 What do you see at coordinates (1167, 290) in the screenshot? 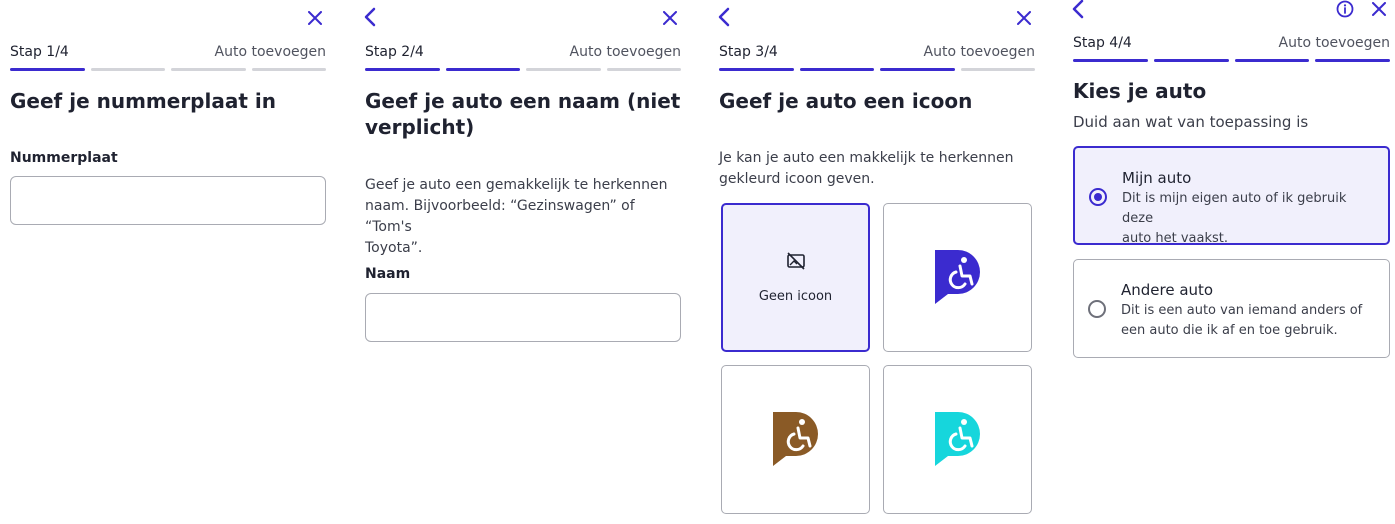
I see `option-title: Andere auto` at bounding box center [1167, 290].